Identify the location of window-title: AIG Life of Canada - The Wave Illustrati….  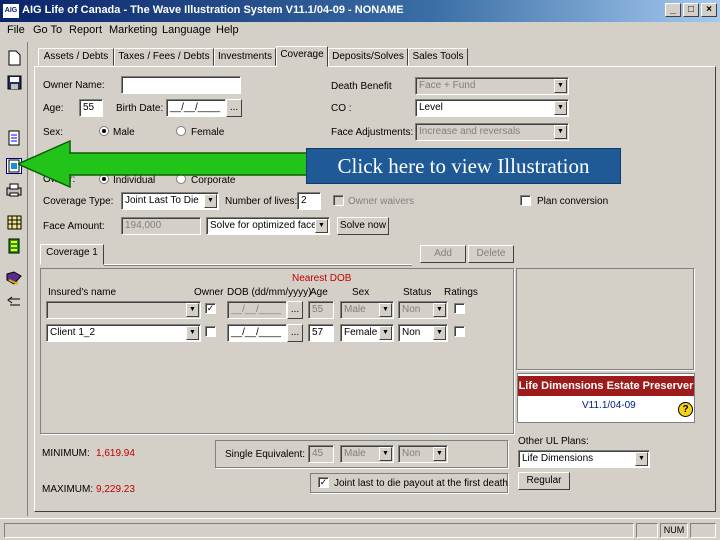
(213, 10).